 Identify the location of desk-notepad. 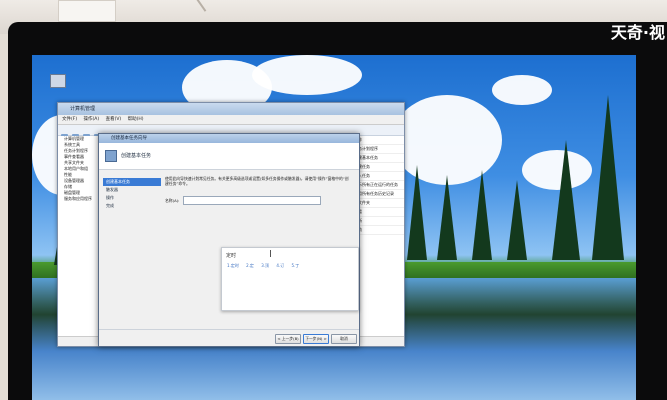
(87, 11).